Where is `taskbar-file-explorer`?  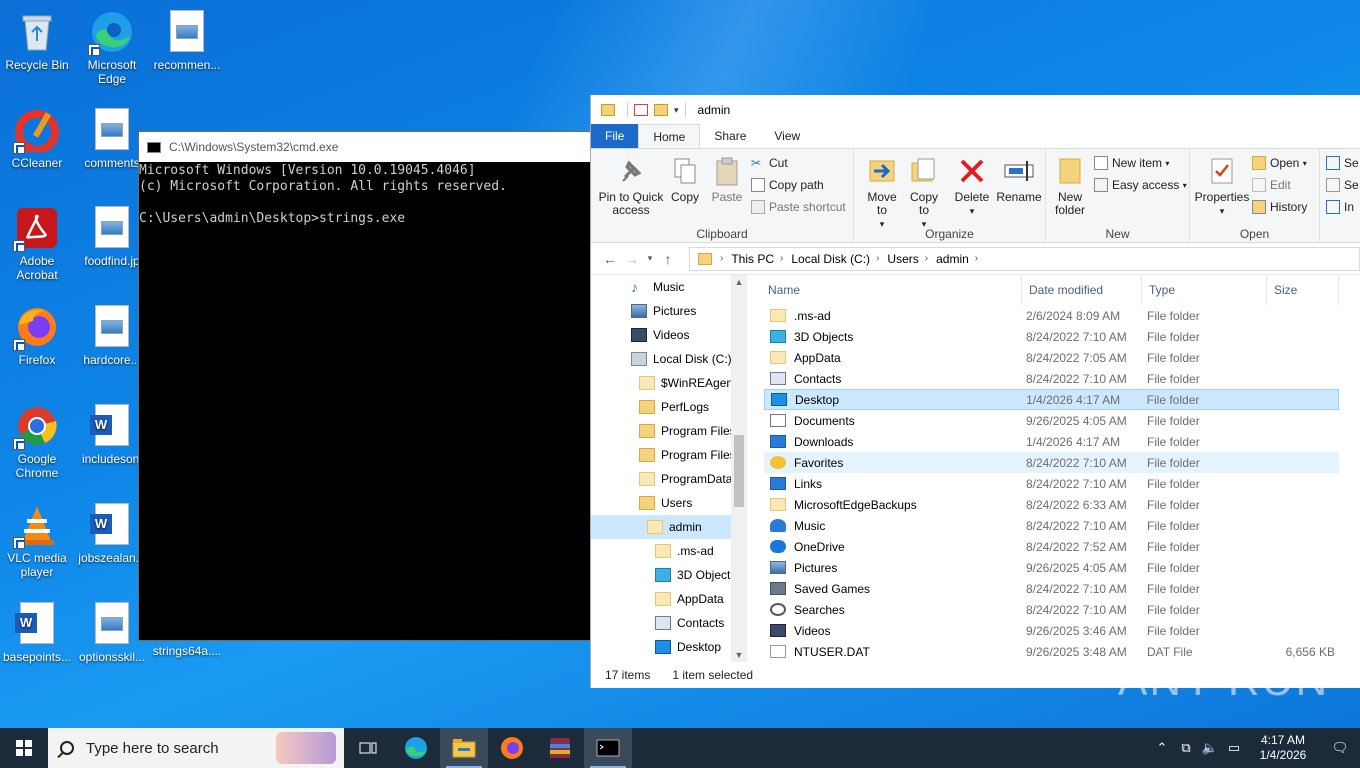
taskbar-file-explorer is located at coordinates (464, 748).